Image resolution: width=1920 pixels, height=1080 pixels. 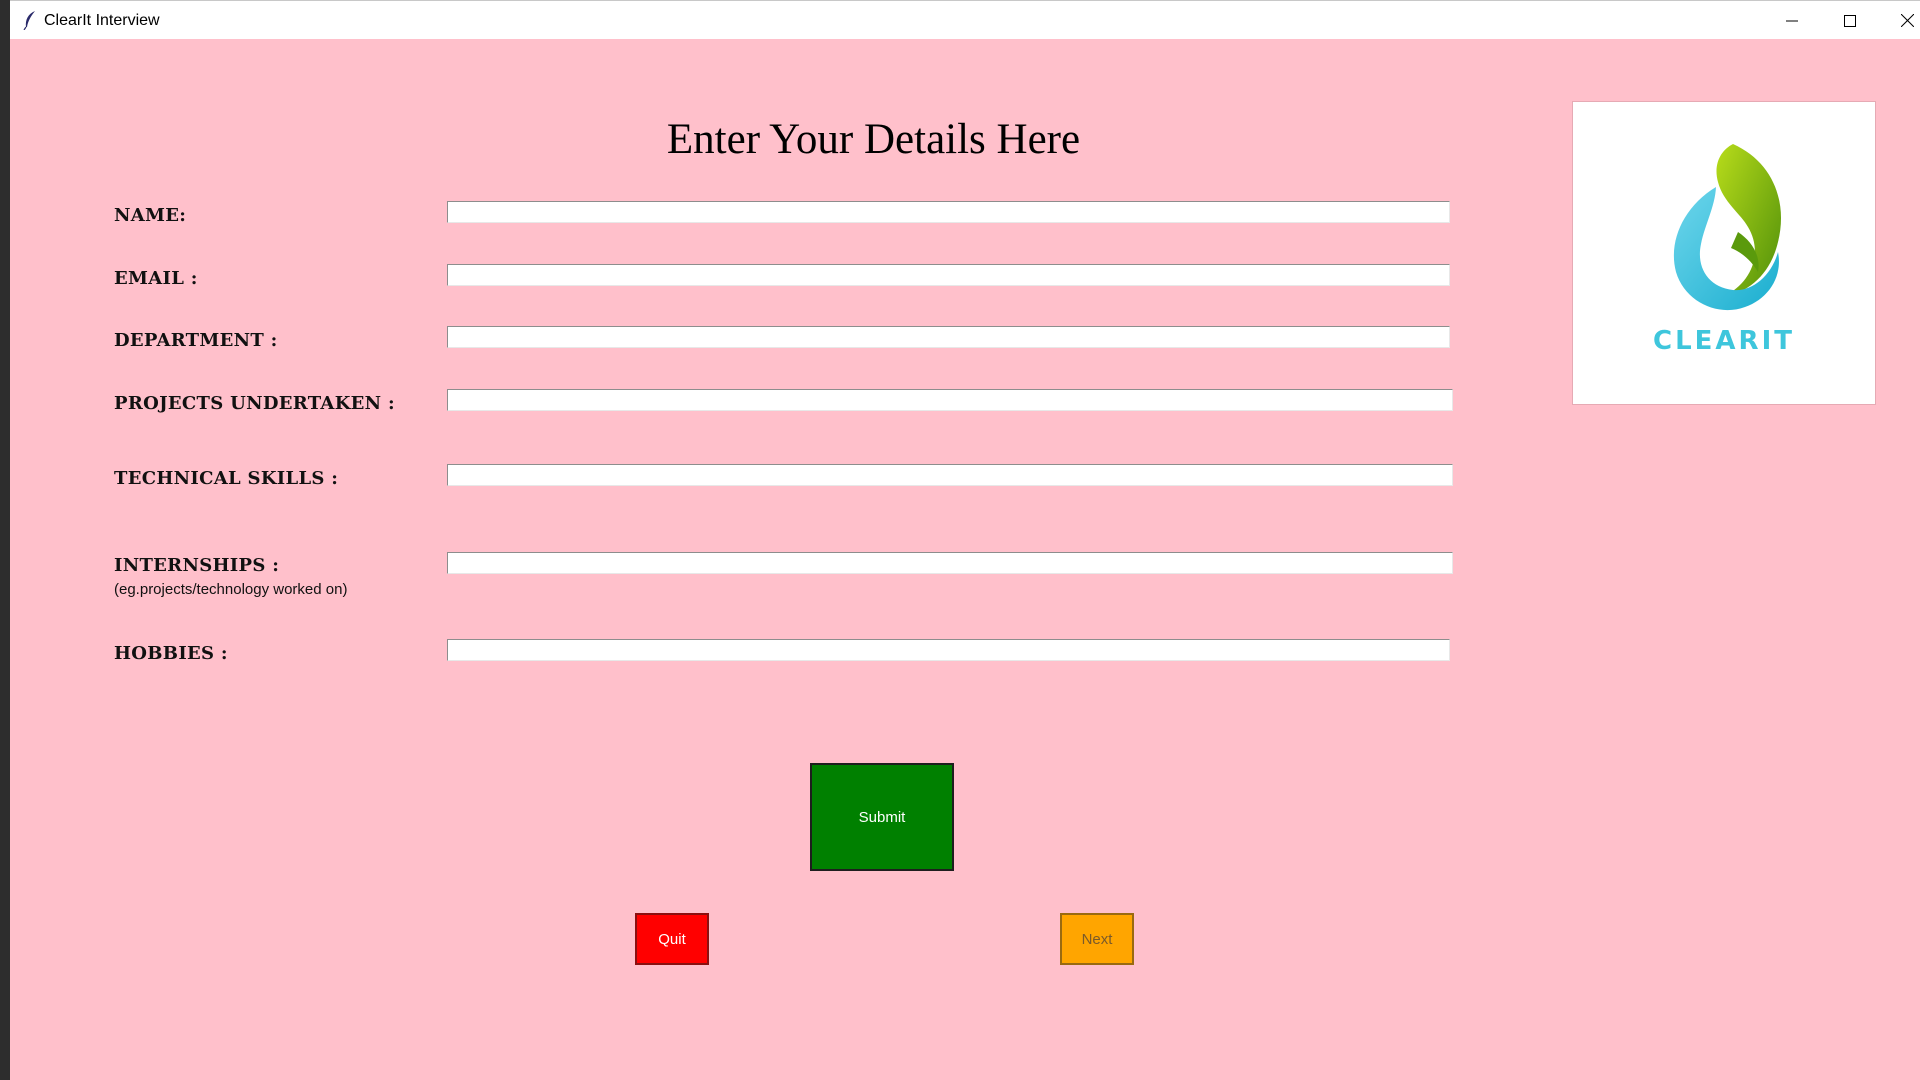 I want to click on hobbies-label: HOBBIES :, so click(x=171, y=653).